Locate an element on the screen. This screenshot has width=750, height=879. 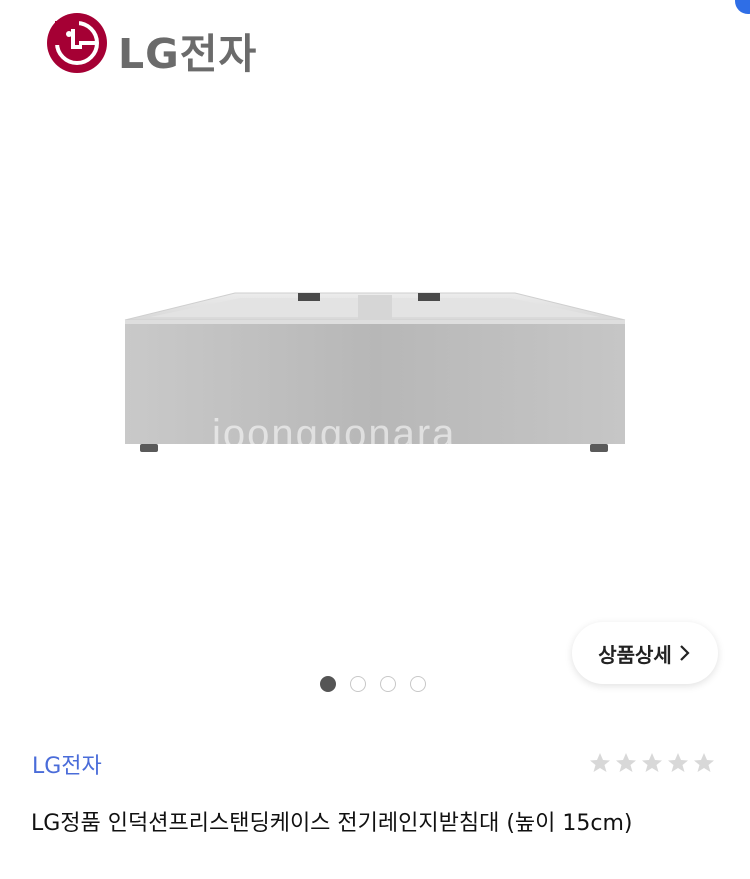
detail-button-label: 상품상세 is located at coordinates (635, 654).